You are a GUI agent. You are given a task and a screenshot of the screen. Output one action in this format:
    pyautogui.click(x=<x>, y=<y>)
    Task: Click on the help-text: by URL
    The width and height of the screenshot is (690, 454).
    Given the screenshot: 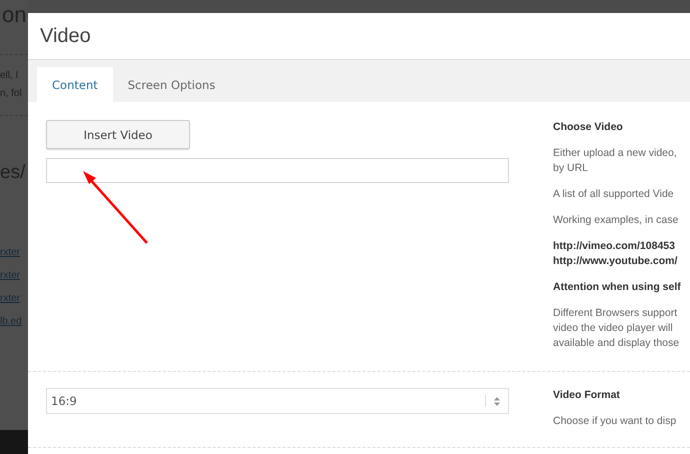 What is the action you would take?
    pyautogui.click(x=571, y=168)
    